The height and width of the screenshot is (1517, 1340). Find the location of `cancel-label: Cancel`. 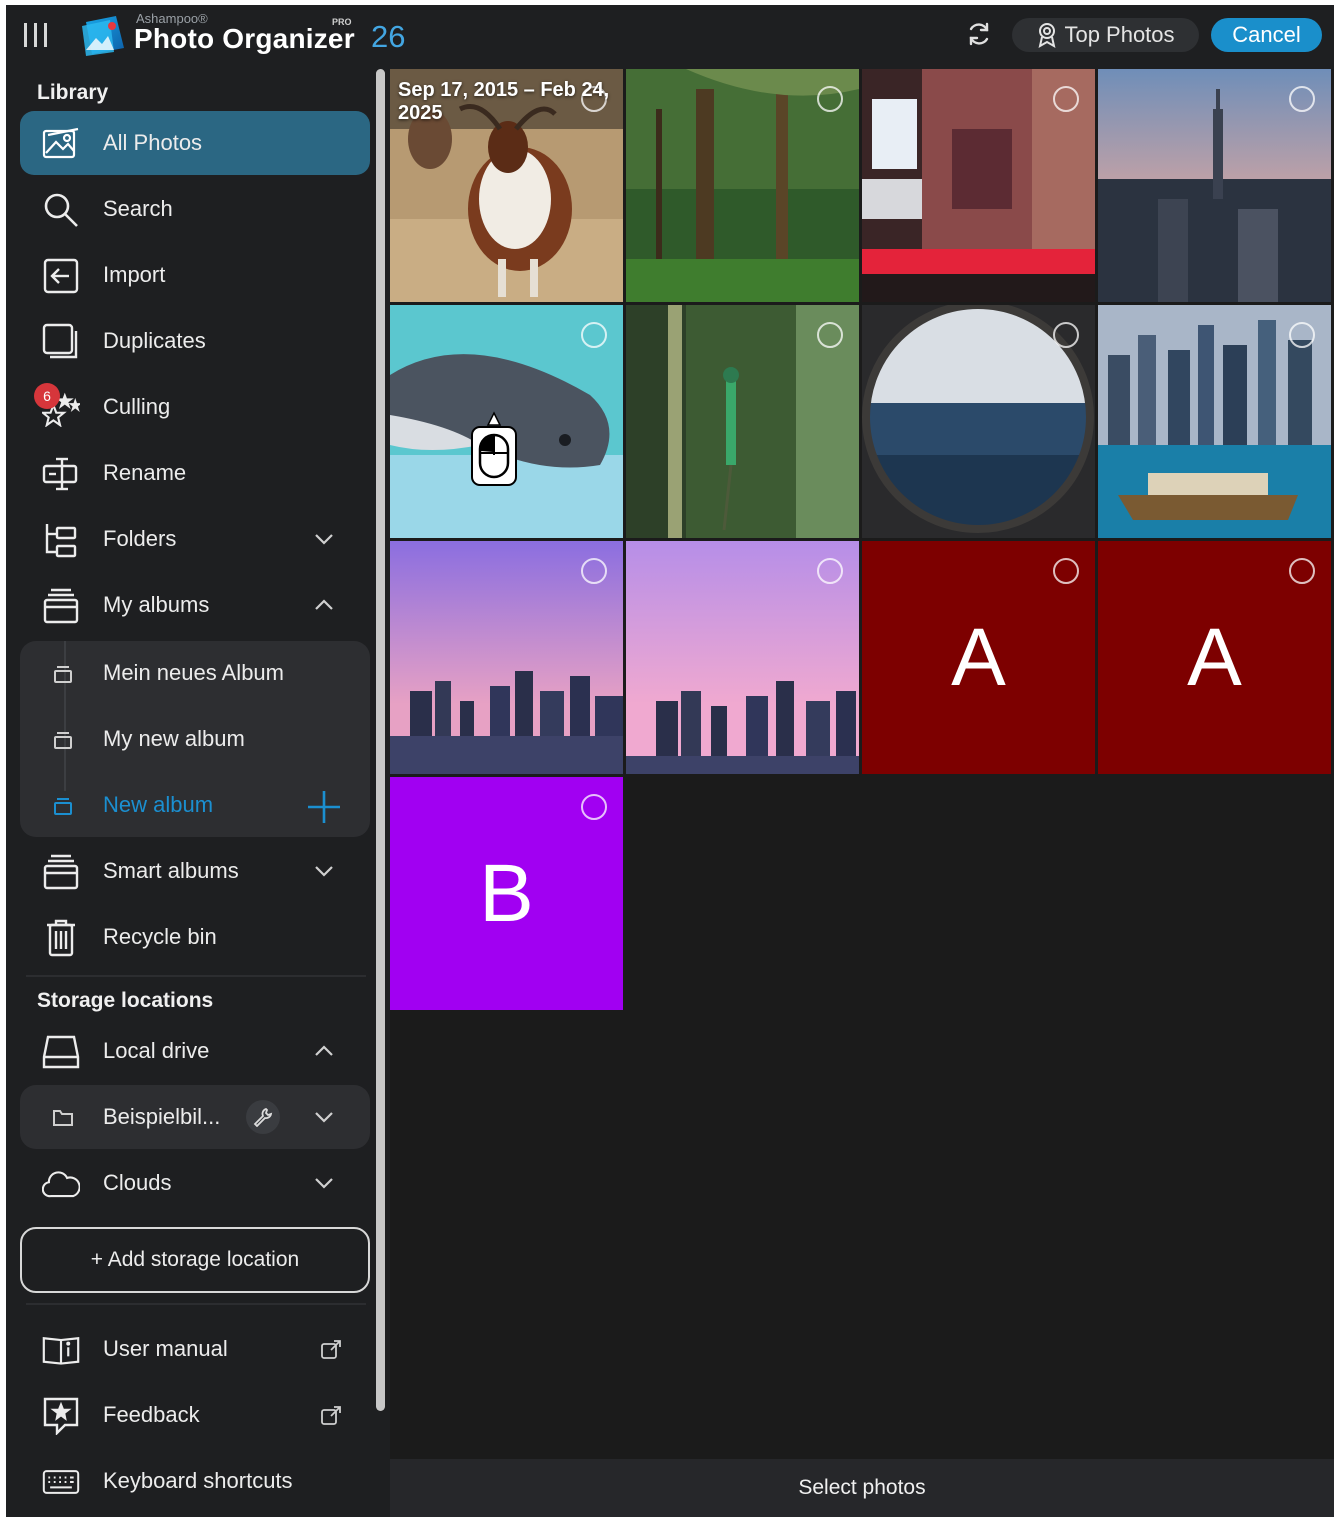

cancel-label: Cancel is located at coordinates (1266, 34).